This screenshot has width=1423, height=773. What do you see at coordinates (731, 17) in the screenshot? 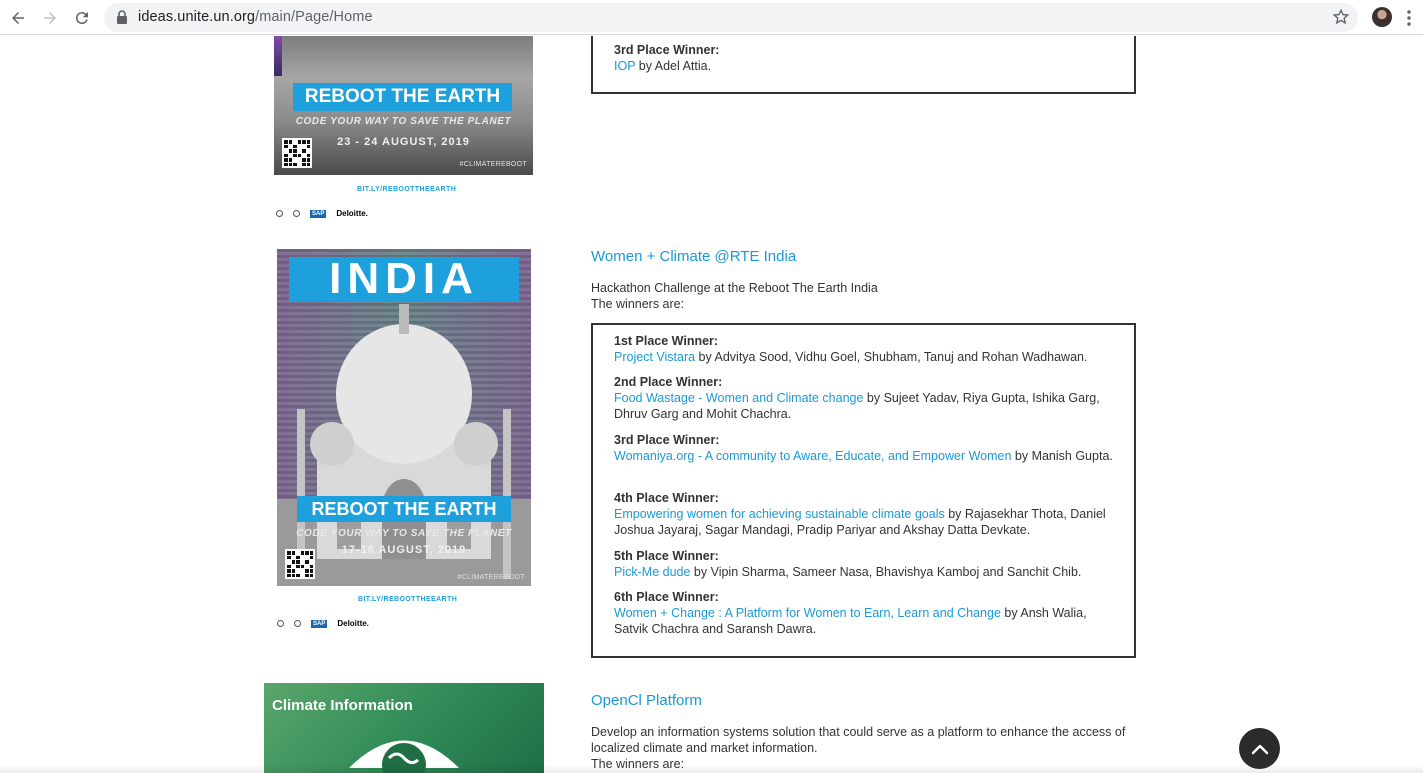
I see `address-bar: ideas.unite.un.org/main/Page/Home` at bounding box center [731, 17].